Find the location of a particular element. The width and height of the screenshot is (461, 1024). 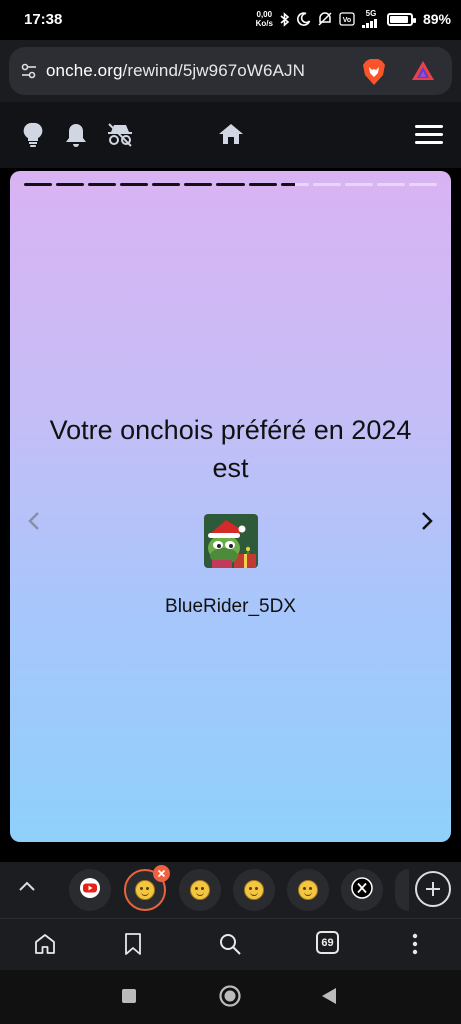

url-text: onche.org/rewind/5jw967oW6AJN is located at coordinates (175, 71).